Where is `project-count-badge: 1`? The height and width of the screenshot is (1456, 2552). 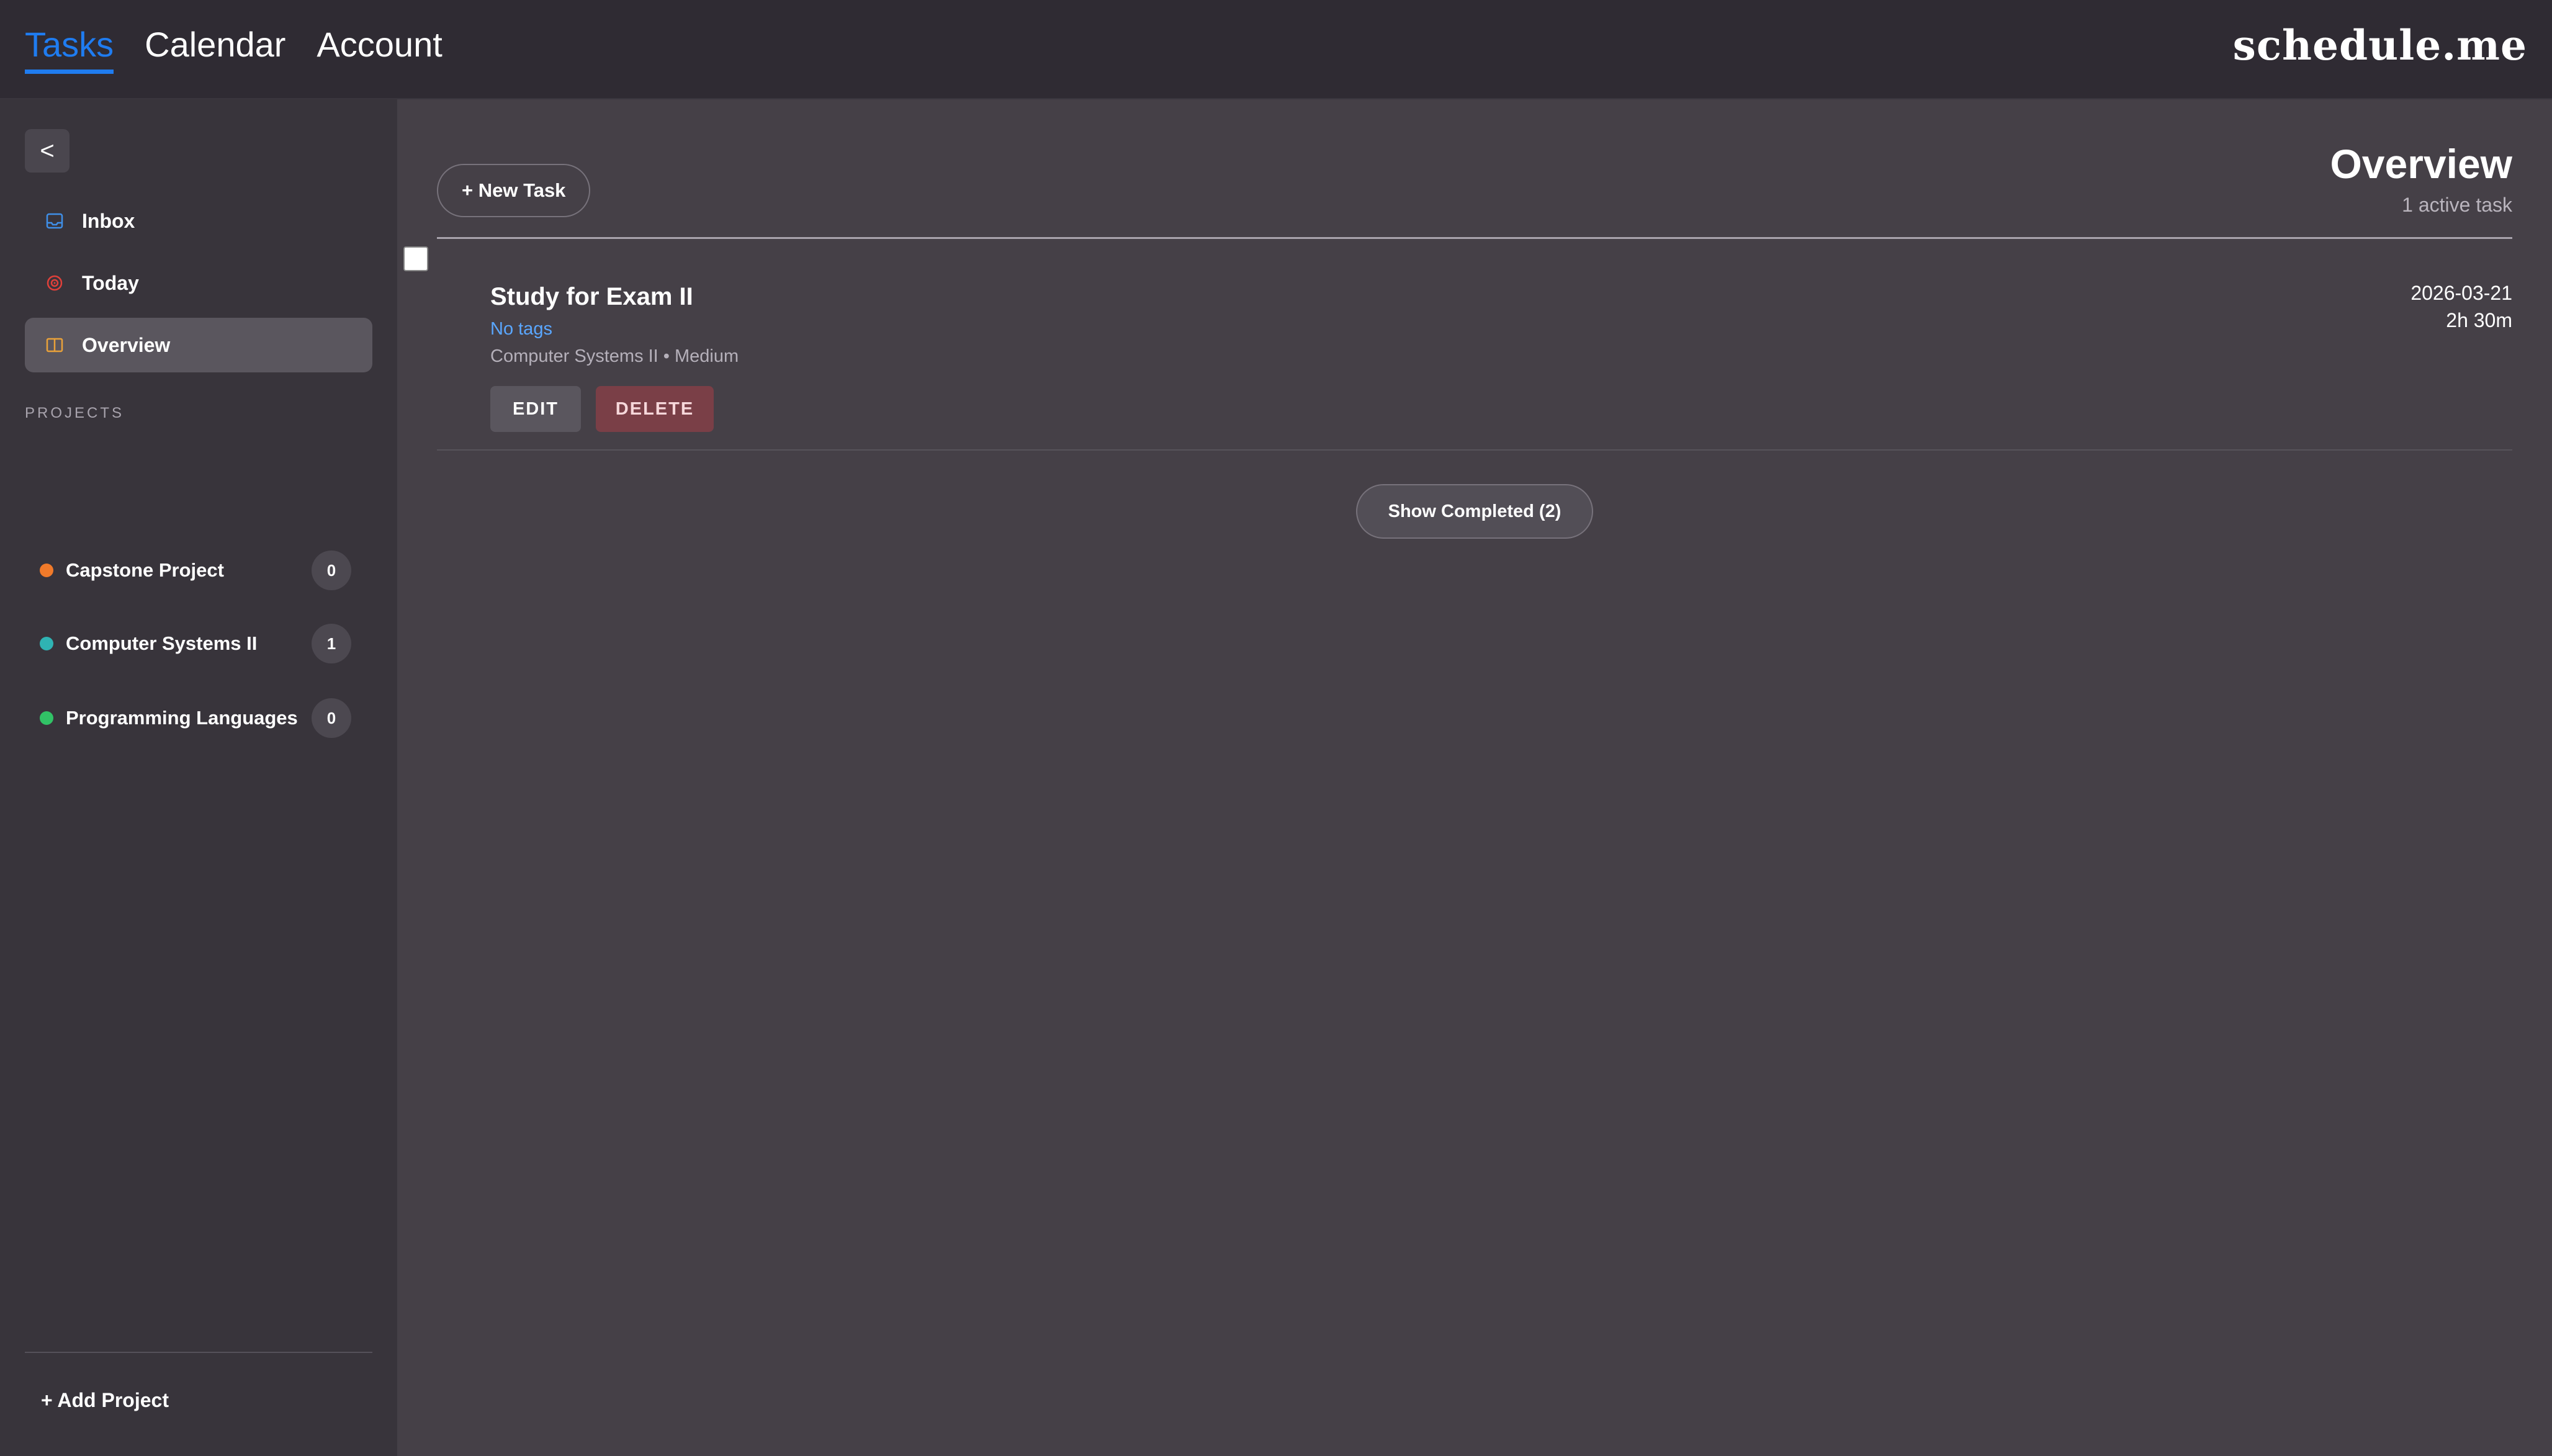 project-count-badge: 1 is located at coordinates (331, 643).